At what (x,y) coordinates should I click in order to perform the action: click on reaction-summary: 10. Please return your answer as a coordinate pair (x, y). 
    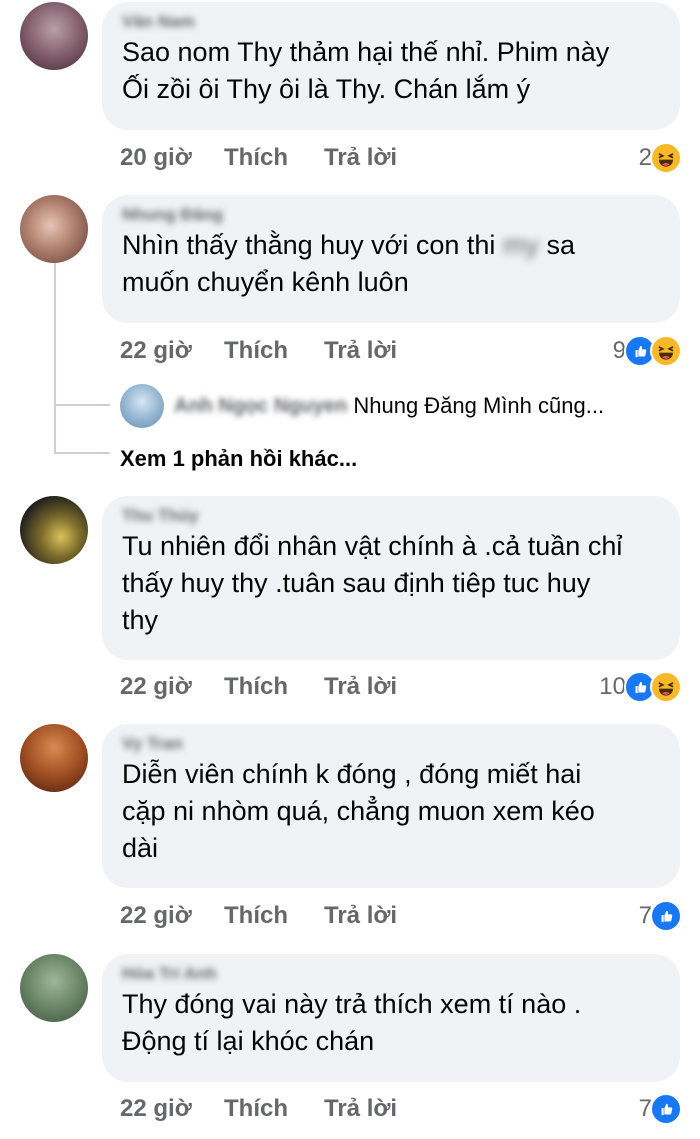
    Looking at the image, I should click on (640, 687).